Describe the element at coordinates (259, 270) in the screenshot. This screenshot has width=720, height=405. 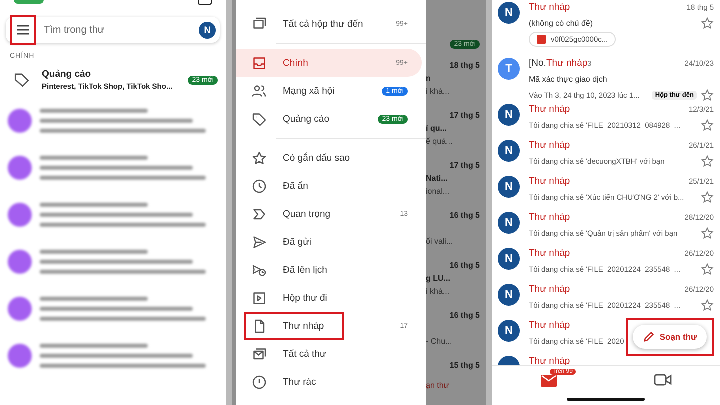
I see `scheduled-icon` at that location.